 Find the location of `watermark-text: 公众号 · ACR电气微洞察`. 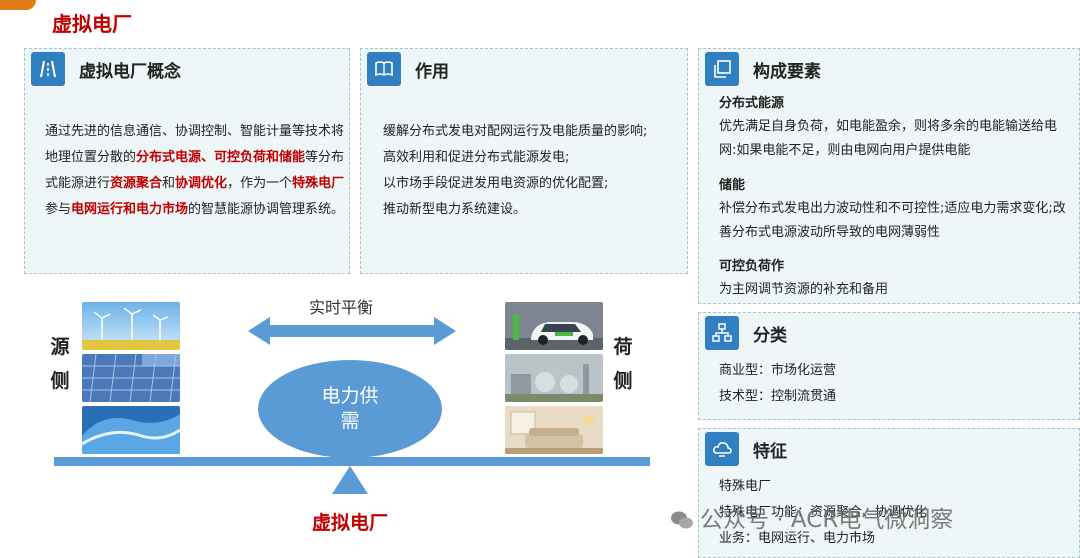

watermark-text: 公众号 · ACR电气微洞察 is located at coordinates (827, 520).